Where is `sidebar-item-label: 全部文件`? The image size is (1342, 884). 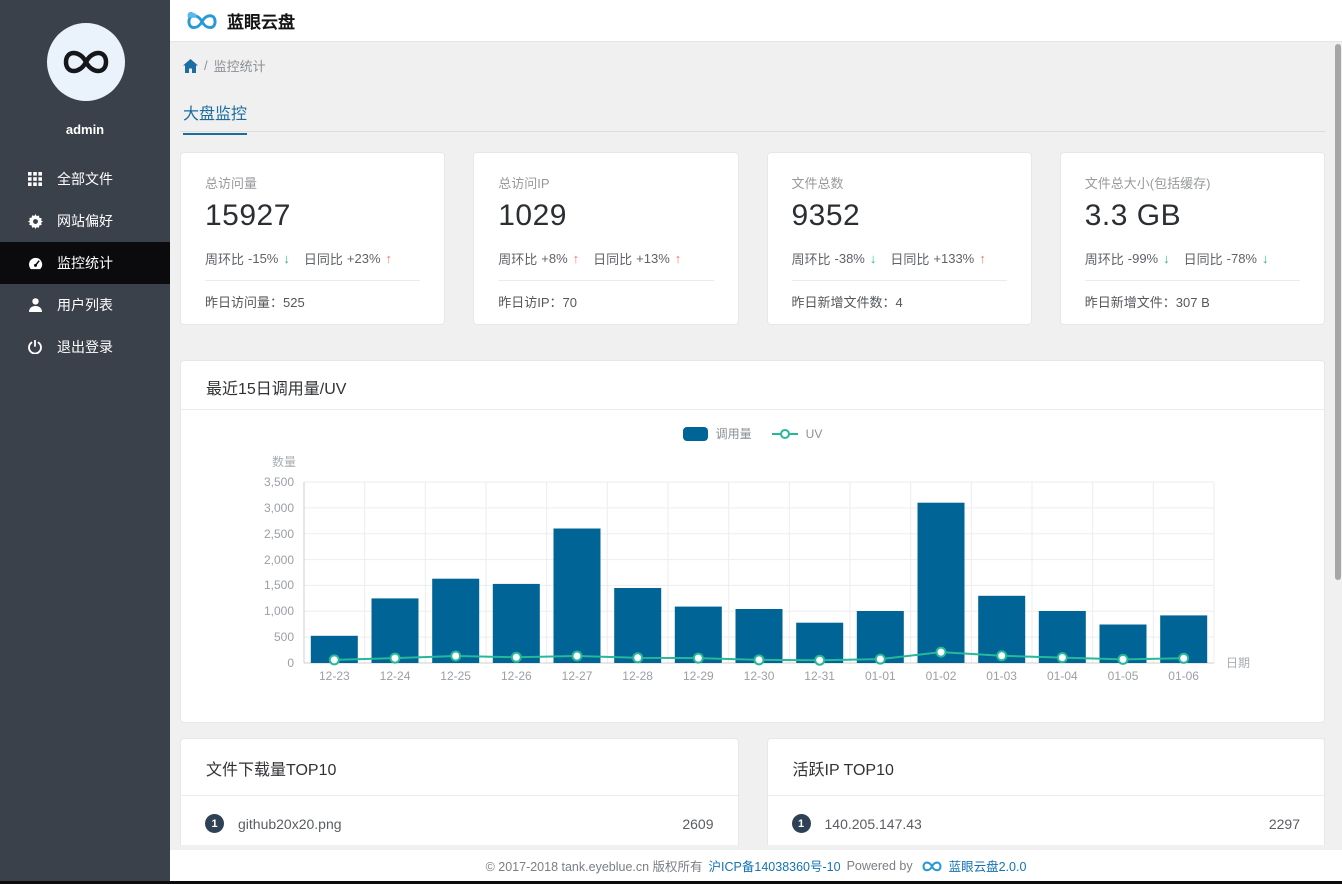 sidebar-item-label: 全部文件 is located at coordinates (85, 179).